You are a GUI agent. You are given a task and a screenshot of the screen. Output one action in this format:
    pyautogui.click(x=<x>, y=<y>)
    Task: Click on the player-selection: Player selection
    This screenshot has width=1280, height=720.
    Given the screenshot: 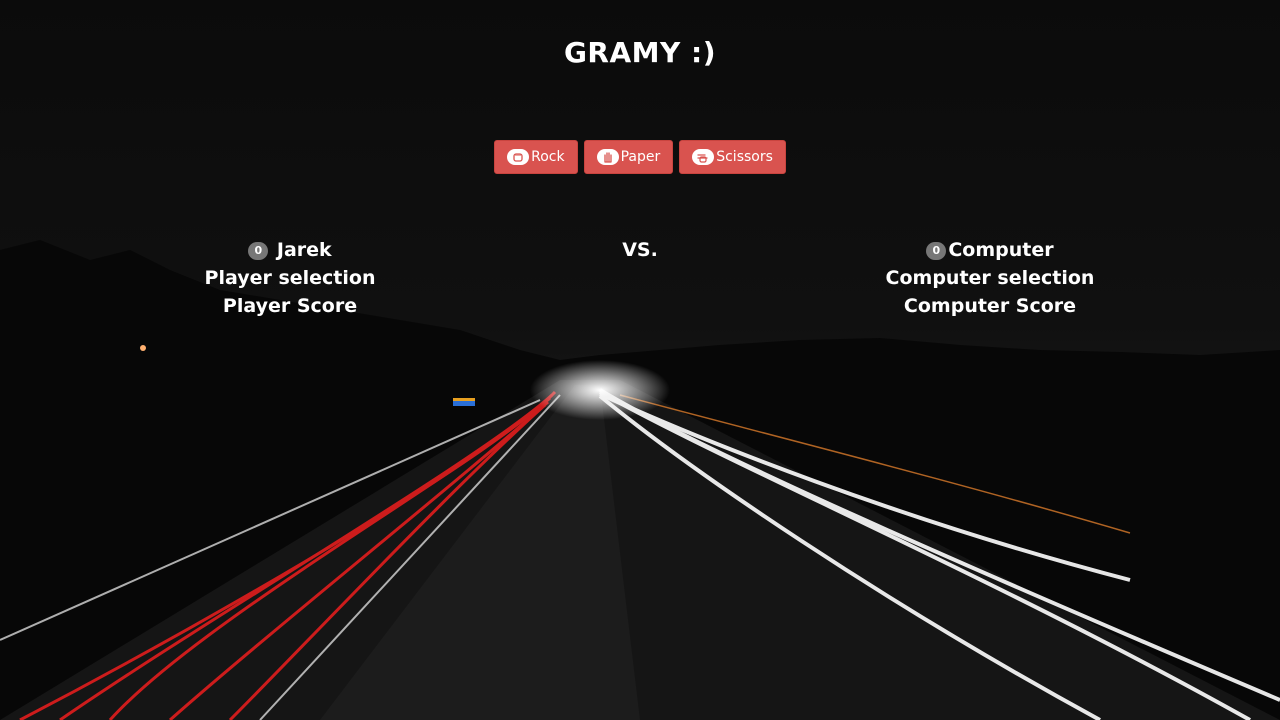 What is the action you would take?
    pyautogui.click(x=290, y=278)
    